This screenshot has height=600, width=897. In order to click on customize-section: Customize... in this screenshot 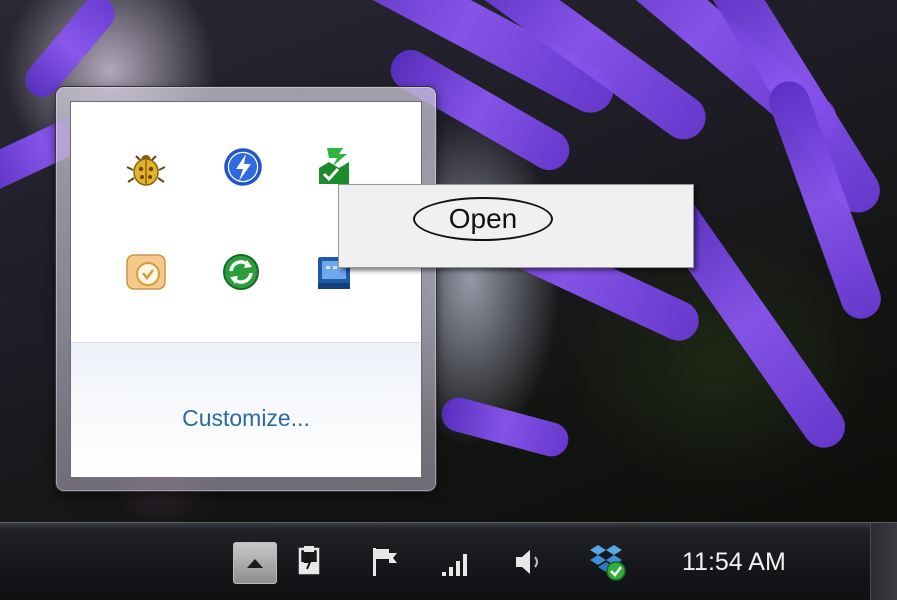, I will do `click(246, 409)`.